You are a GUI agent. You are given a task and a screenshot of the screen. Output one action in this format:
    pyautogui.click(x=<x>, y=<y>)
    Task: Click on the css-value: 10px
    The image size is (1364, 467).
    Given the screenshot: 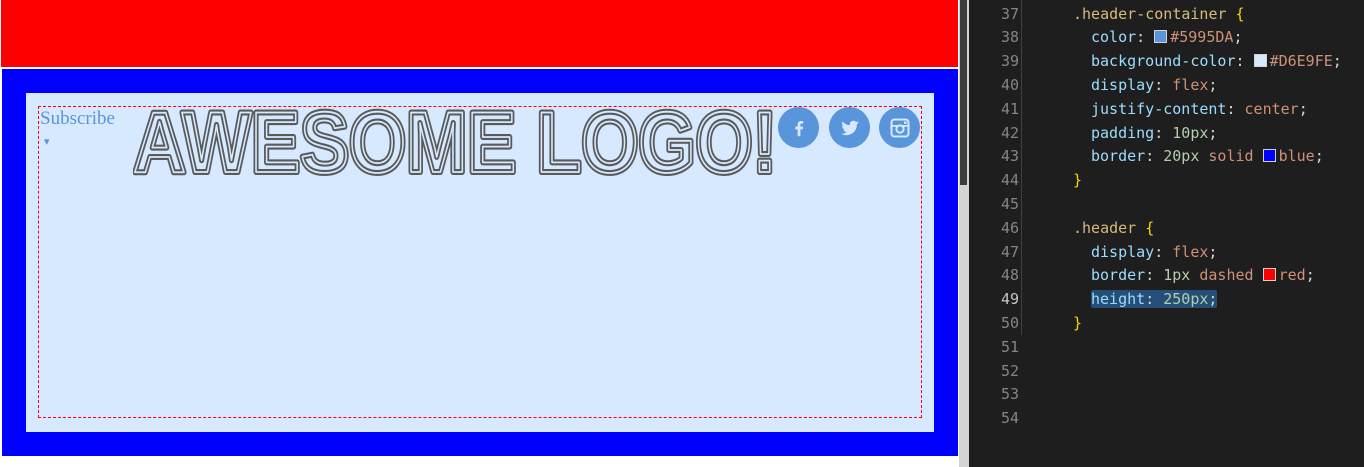 What is the action you would take?
    pyautogui.click(x=1190, y=132)
    